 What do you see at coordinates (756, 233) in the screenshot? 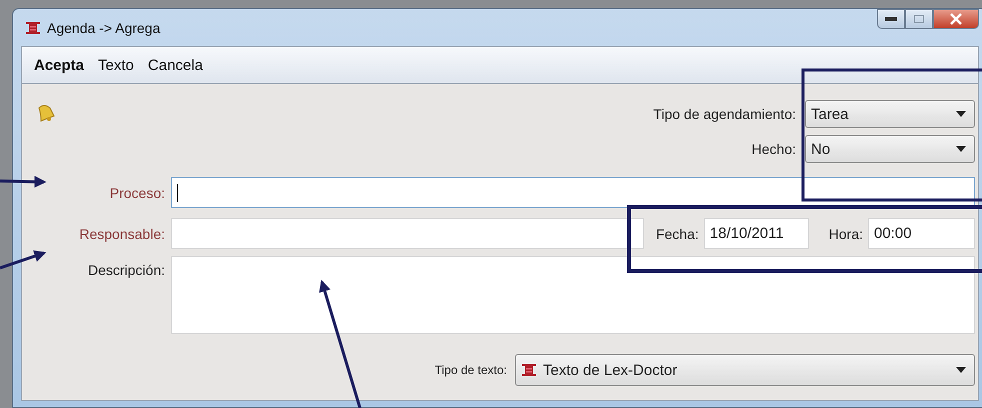
I see `input-field: 18/10/2011` at bounding box center [756, 233].